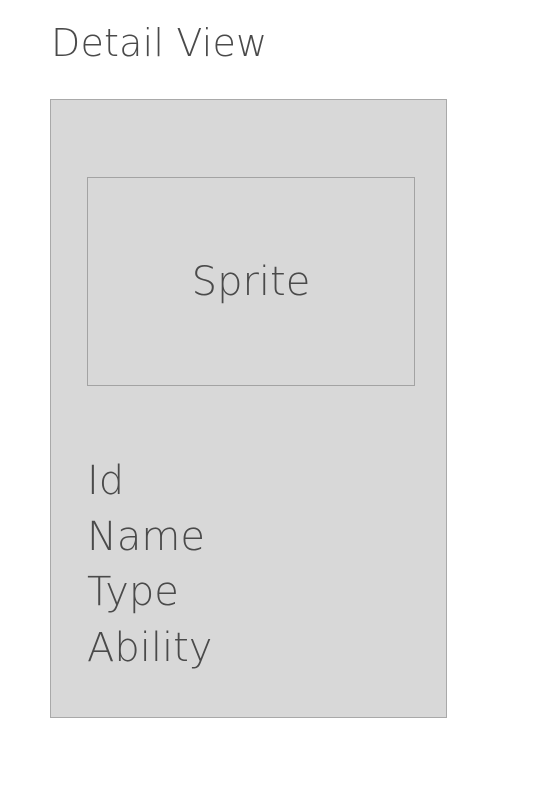 The image size is (536, 808). What do you see at coordinates (106, 481) in the screenshot?
I see `field-id: Id` at bounding box center [106, 481].